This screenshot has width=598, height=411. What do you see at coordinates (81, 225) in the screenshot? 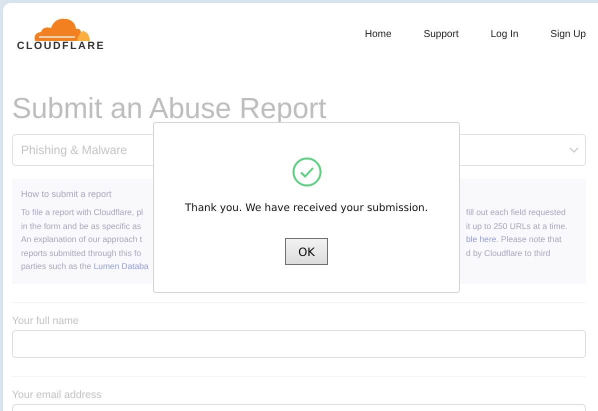
I see `info-text: in the form and be as specific as` at bounding box center [81, 225].